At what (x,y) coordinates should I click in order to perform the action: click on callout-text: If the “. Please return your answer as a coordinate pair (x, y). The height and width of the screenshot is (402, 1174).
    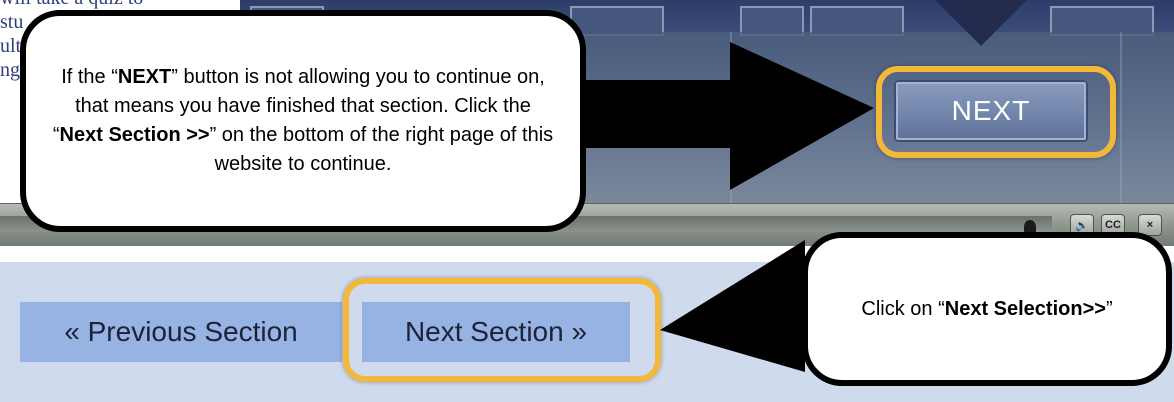
    Looking at the image, I should click on (89, 77).